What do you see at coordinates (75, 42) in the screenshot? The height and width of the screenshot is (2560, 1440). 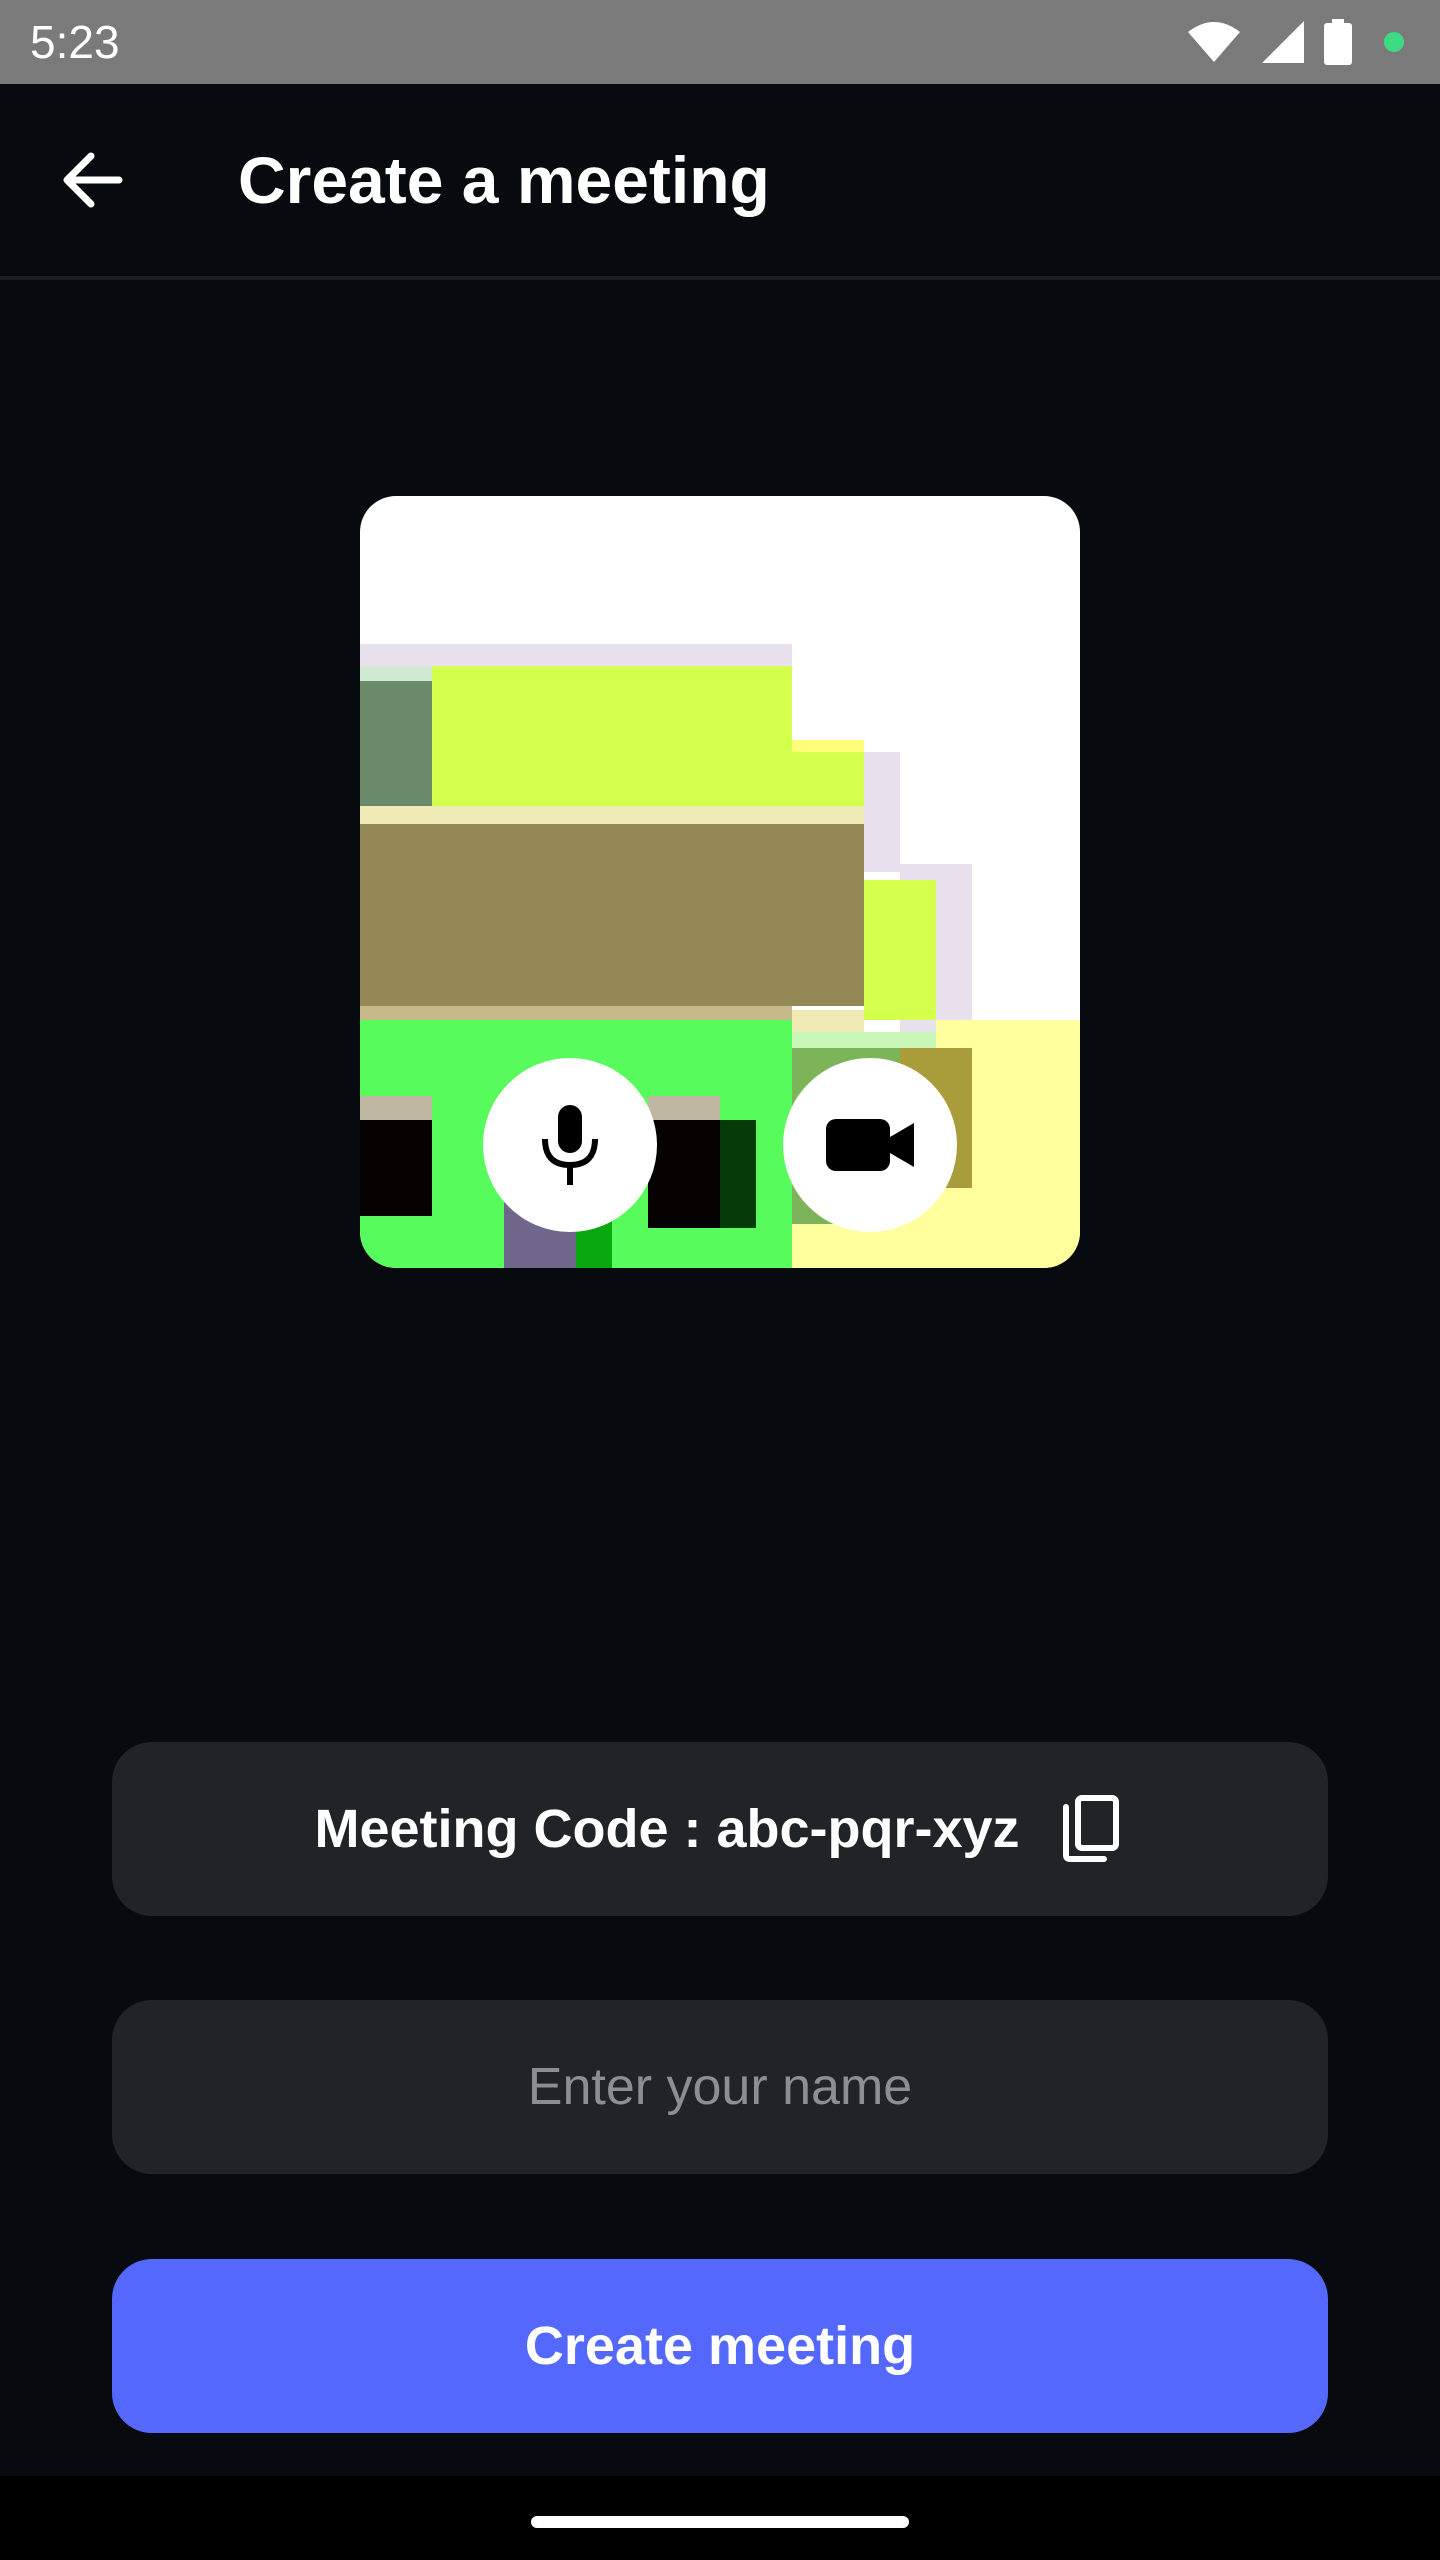 I see `status-time: 5:23` at bounding box center [75, 42].